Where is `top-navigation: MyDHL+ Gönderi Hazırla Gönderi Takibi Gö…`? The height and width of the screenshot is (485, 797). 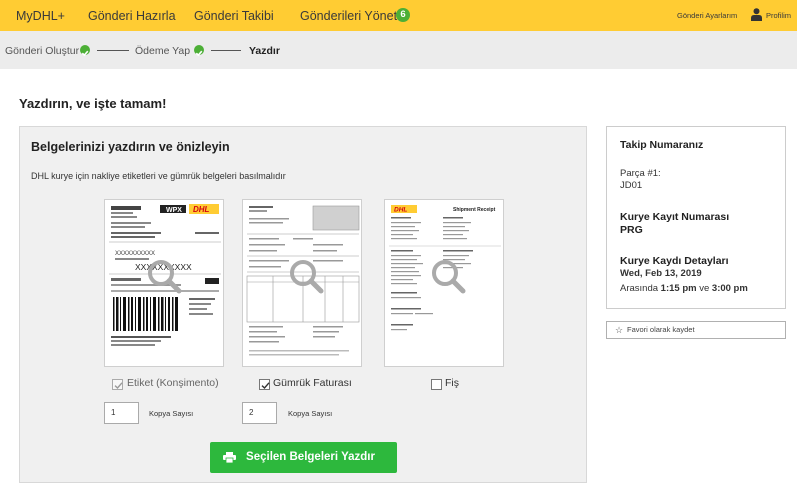 top-navigation: MyDHL+ Gönderi Hazırla Gönderi Takibi Gö… is located at coordinates (398, 15).